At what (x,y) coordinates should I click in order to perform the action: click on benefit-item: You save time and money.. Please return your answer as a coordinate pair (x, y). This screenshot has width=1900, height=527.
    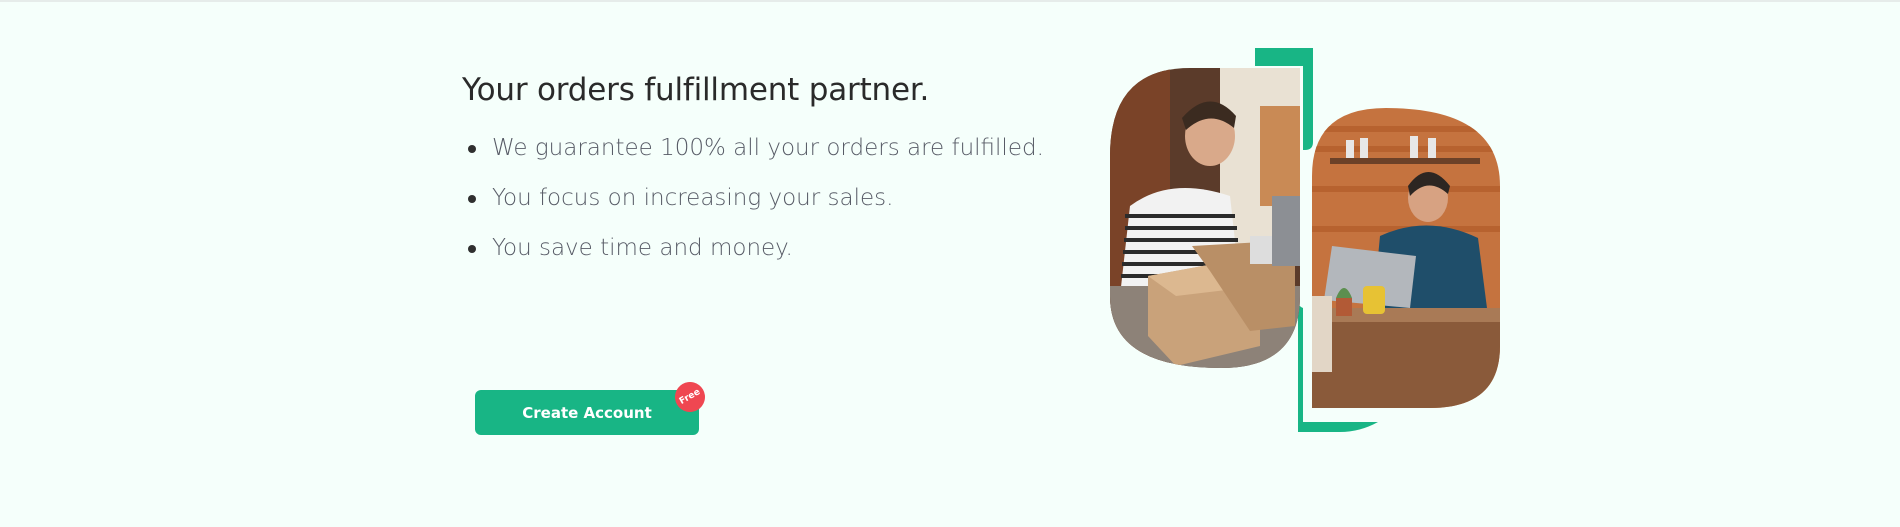
    Looking at the image, I should click on (772, 248).